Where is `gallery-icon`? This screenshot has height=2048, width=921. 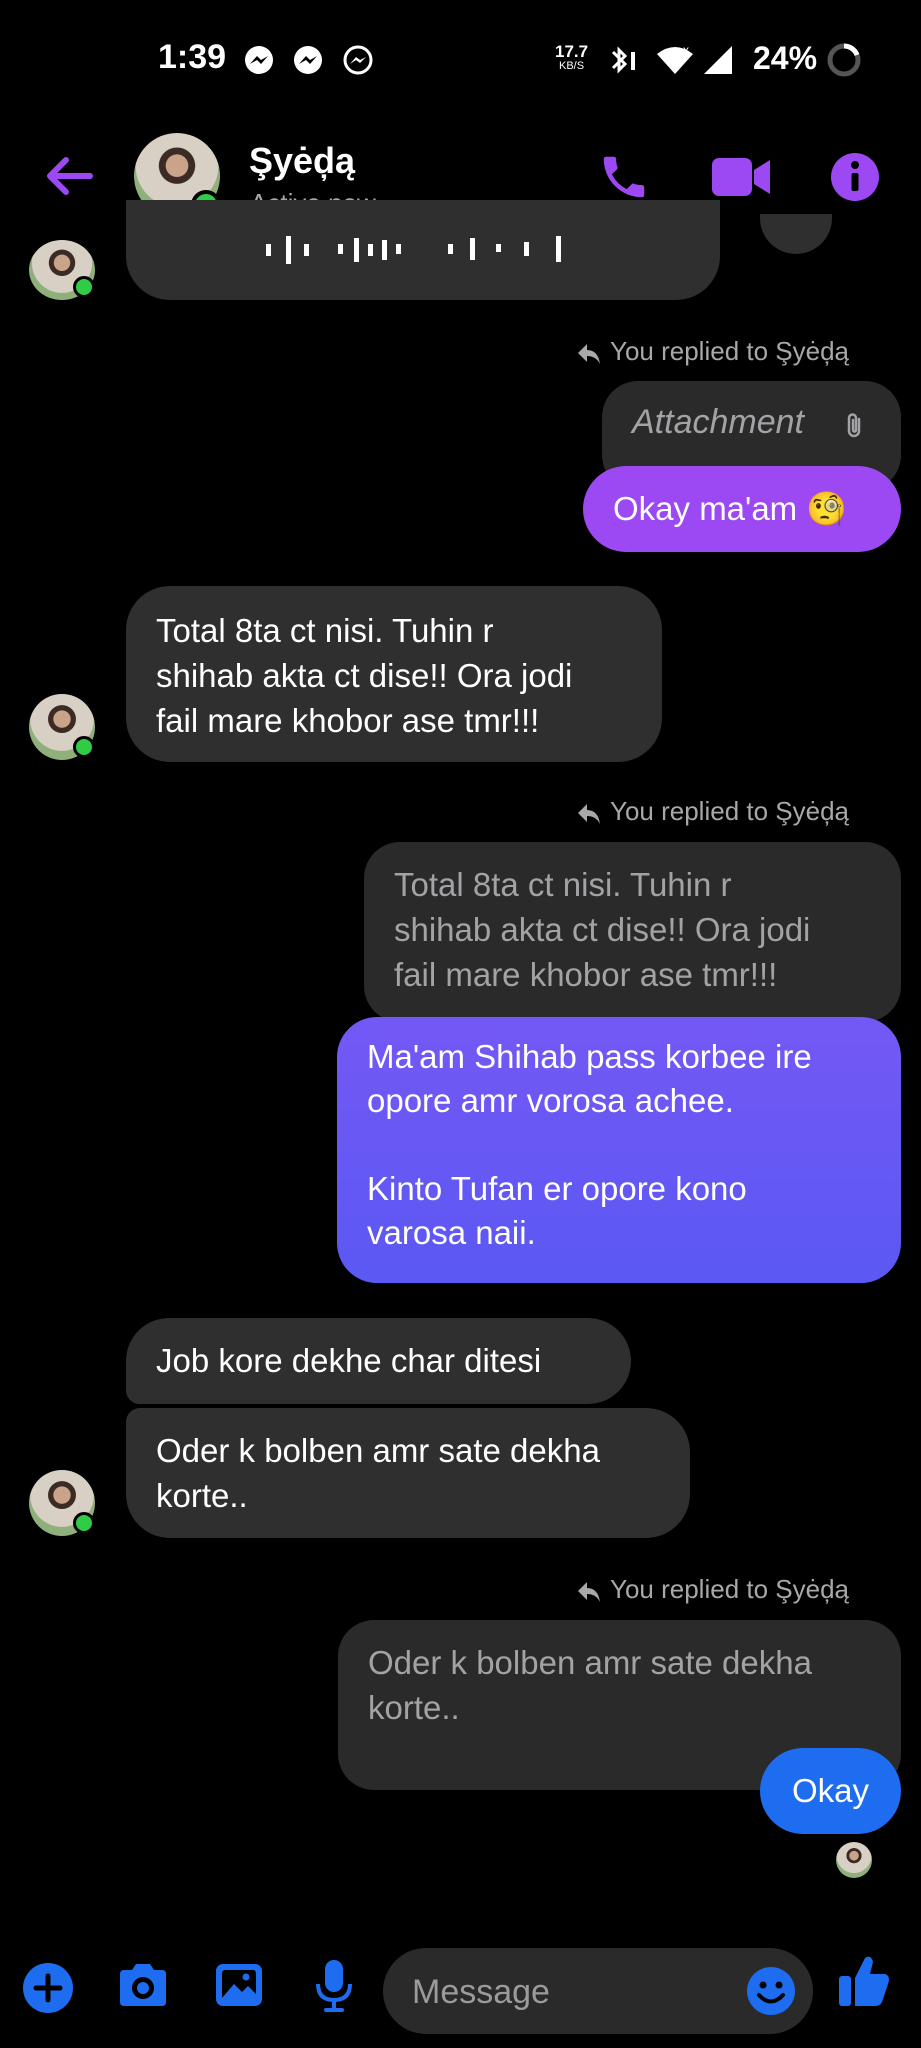 gallery-icon is located at coordinates (239, 1985).